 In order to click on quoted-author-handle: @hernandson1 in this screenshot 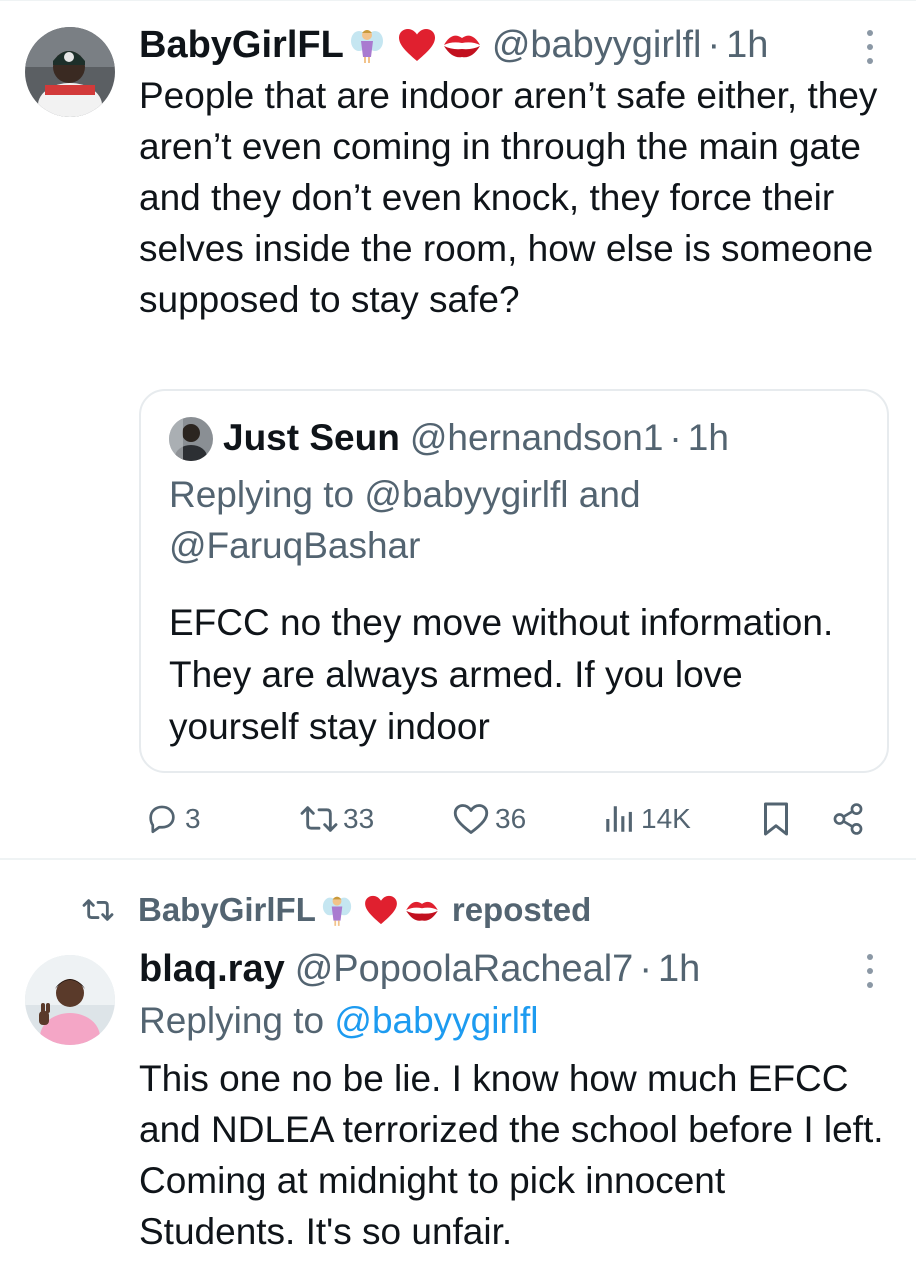, I will do `click(537, 438)`.